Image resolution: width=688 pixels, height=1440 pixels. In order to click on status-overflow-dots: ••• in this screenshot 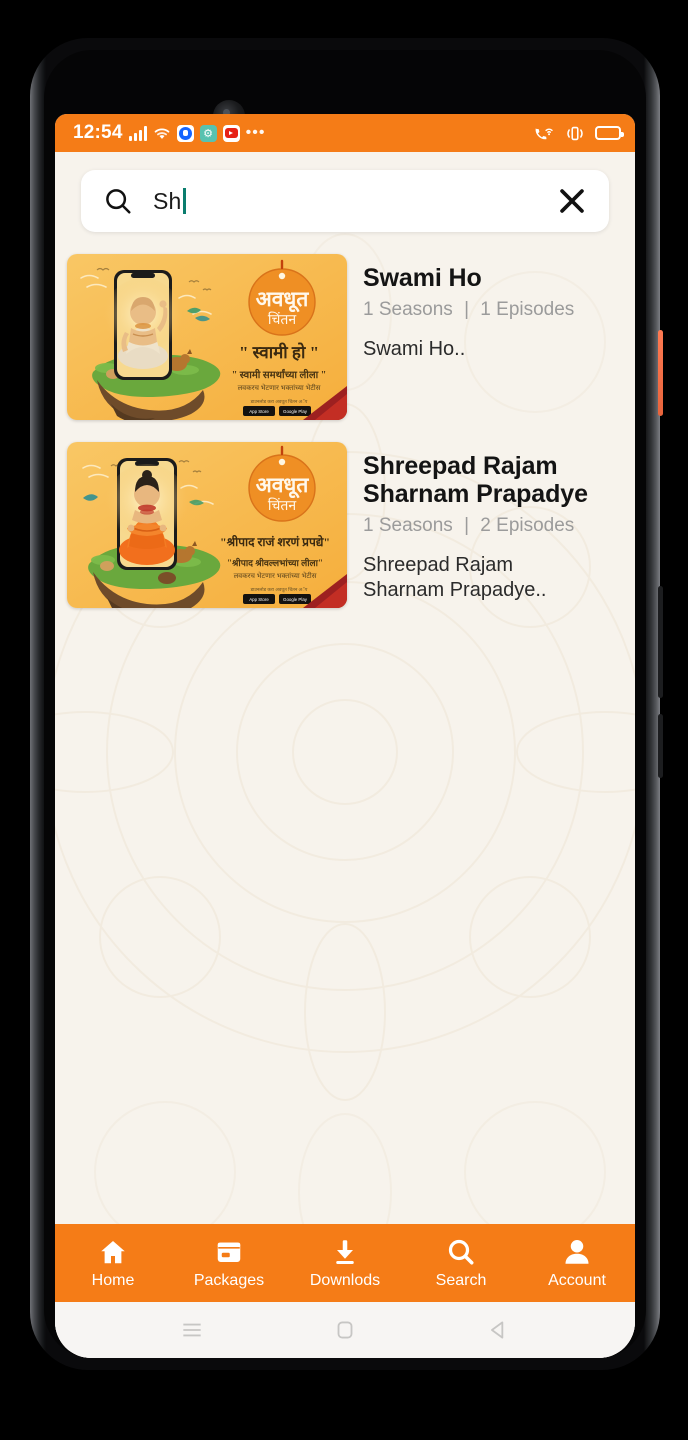, I will do `click(255, 132)`.